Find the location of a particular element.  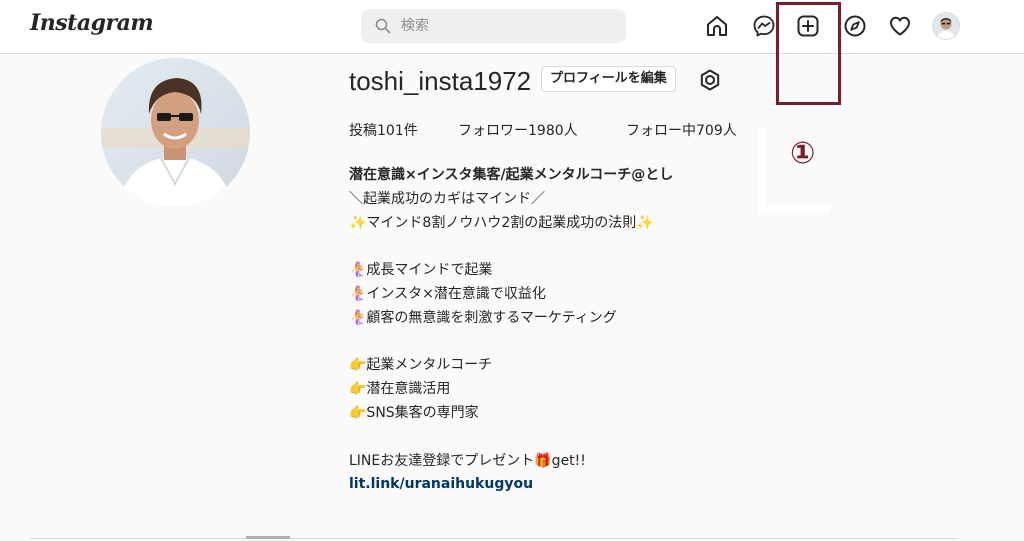

bio-line: 👉起業メンタルコーチ is located at coordinates (421, 365).